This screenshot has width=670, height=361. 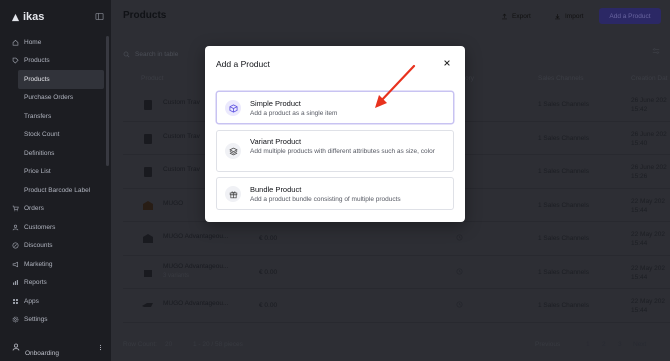 What do you see at coordinates (276, 189) in the screenshot?
I see `option-title: Bundle Product` at bounding box center [276, 189].